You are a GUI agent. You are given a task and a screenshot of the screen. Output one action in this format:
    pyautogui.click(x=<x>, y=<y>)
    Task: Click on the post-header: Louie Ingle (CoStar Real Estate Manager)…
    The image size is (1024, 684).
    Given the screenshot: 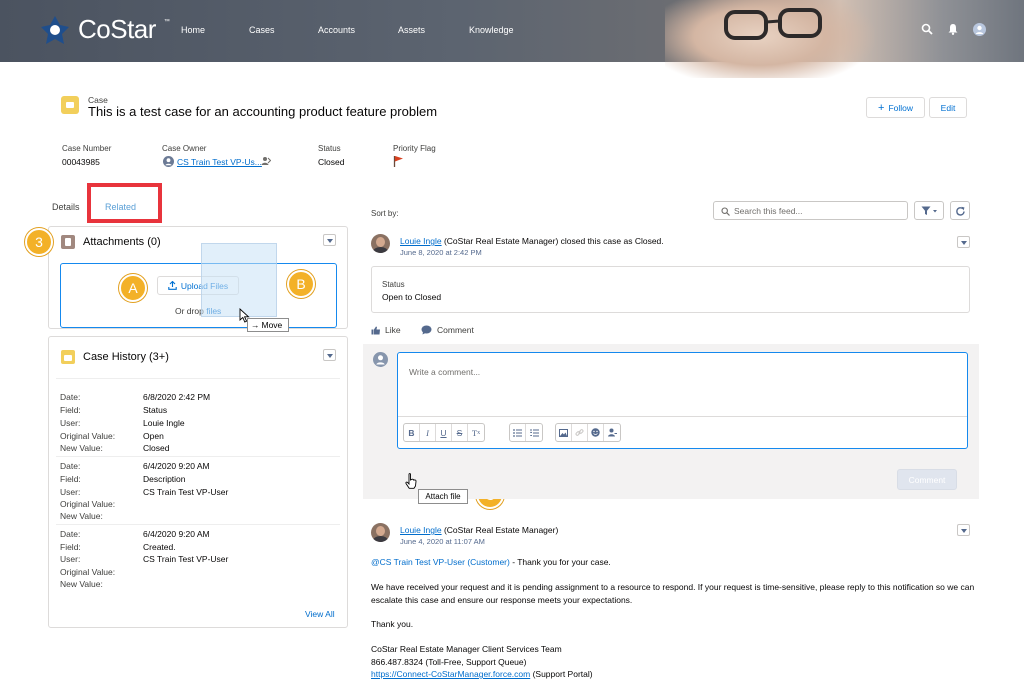 What is the action you would take?
    pyautogui.click(x=532, y=241)
    